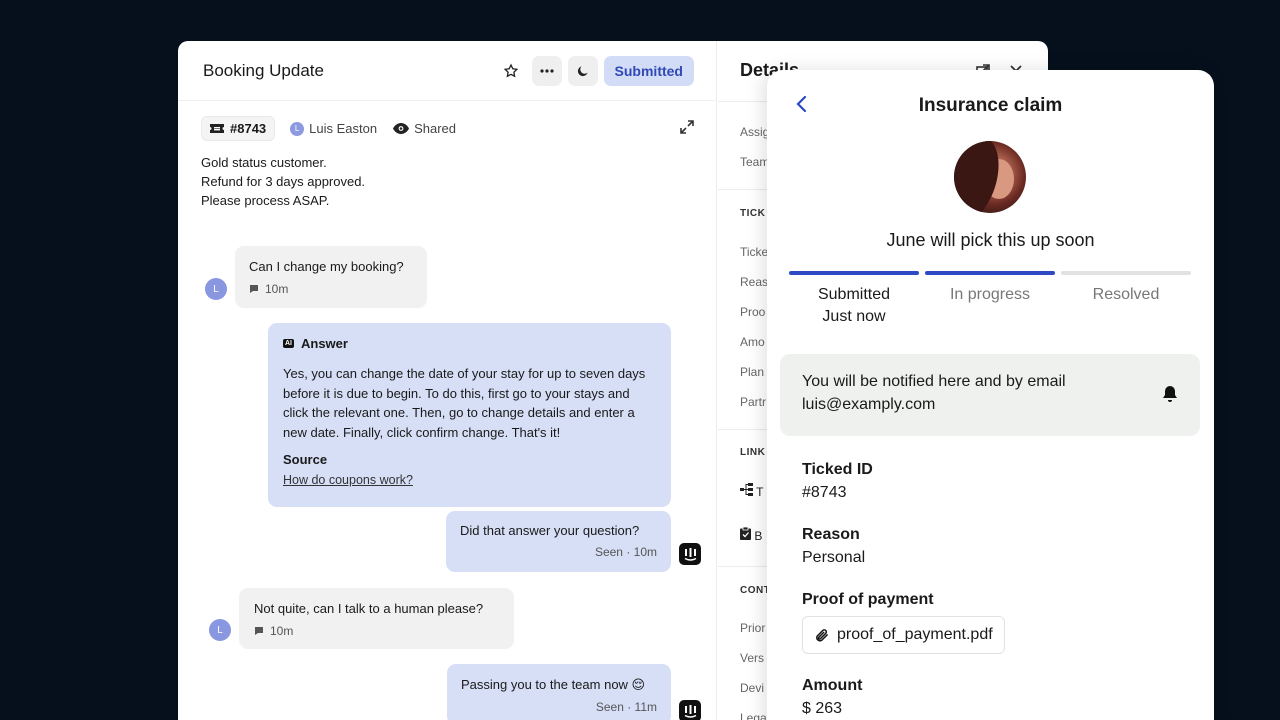  I want to click on window-header: Booking Update Submitted, so click(447, 71).